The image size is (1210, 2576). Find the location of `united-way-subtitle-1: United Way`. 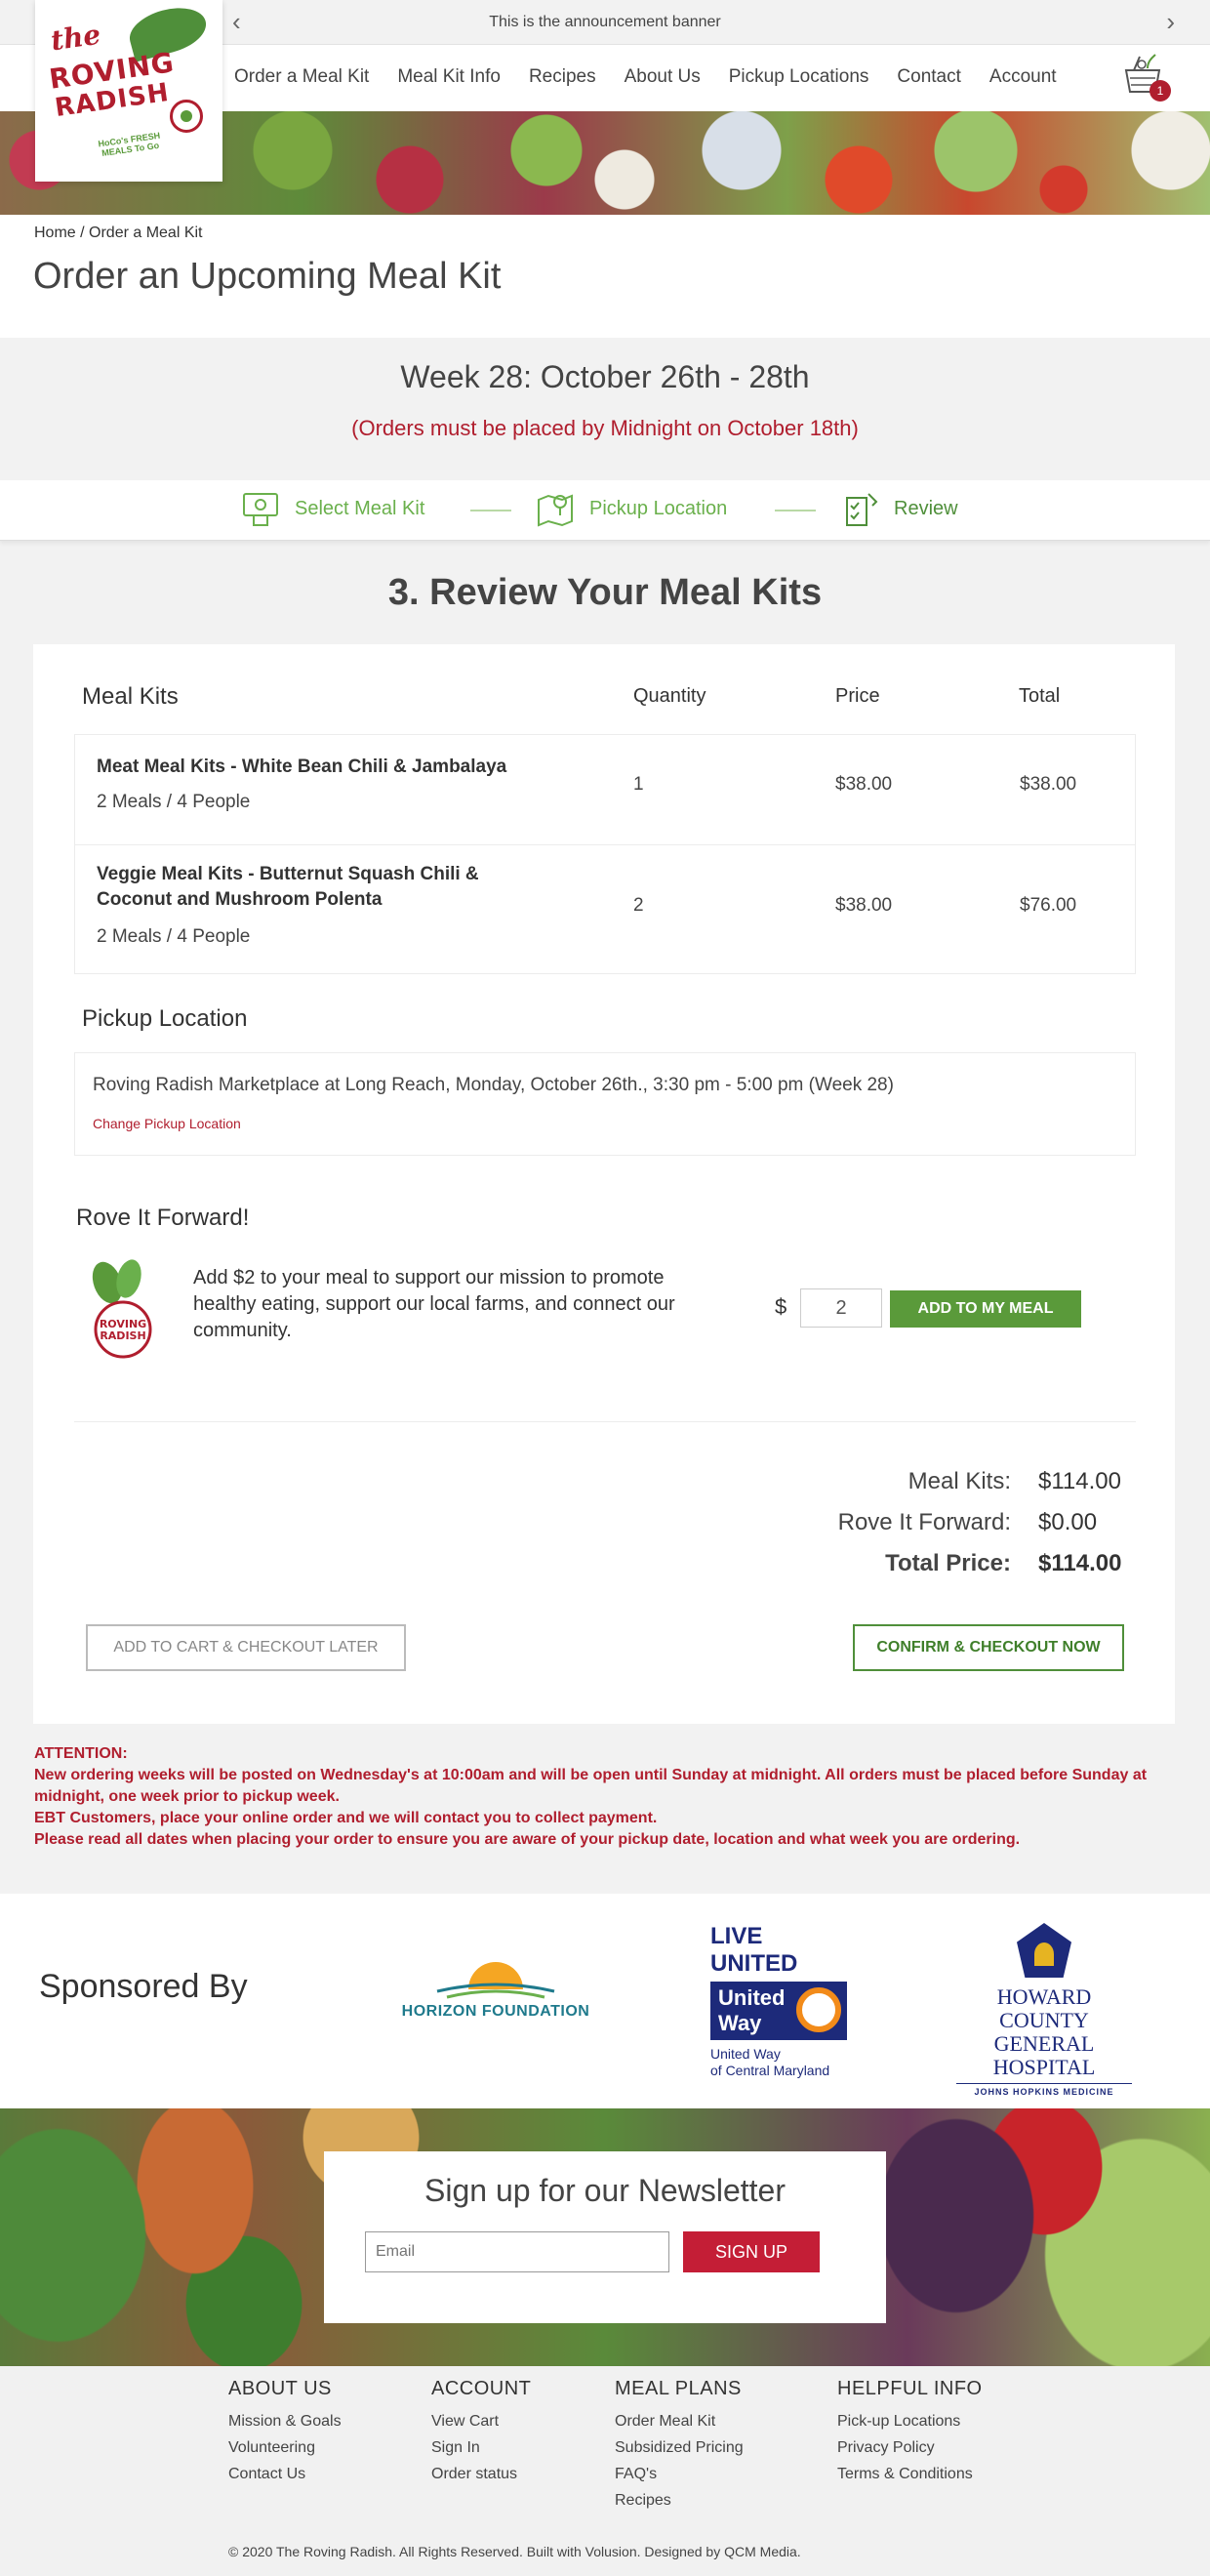

united-way-subtitle-1: United Way is located at coordinates (745, 2054).